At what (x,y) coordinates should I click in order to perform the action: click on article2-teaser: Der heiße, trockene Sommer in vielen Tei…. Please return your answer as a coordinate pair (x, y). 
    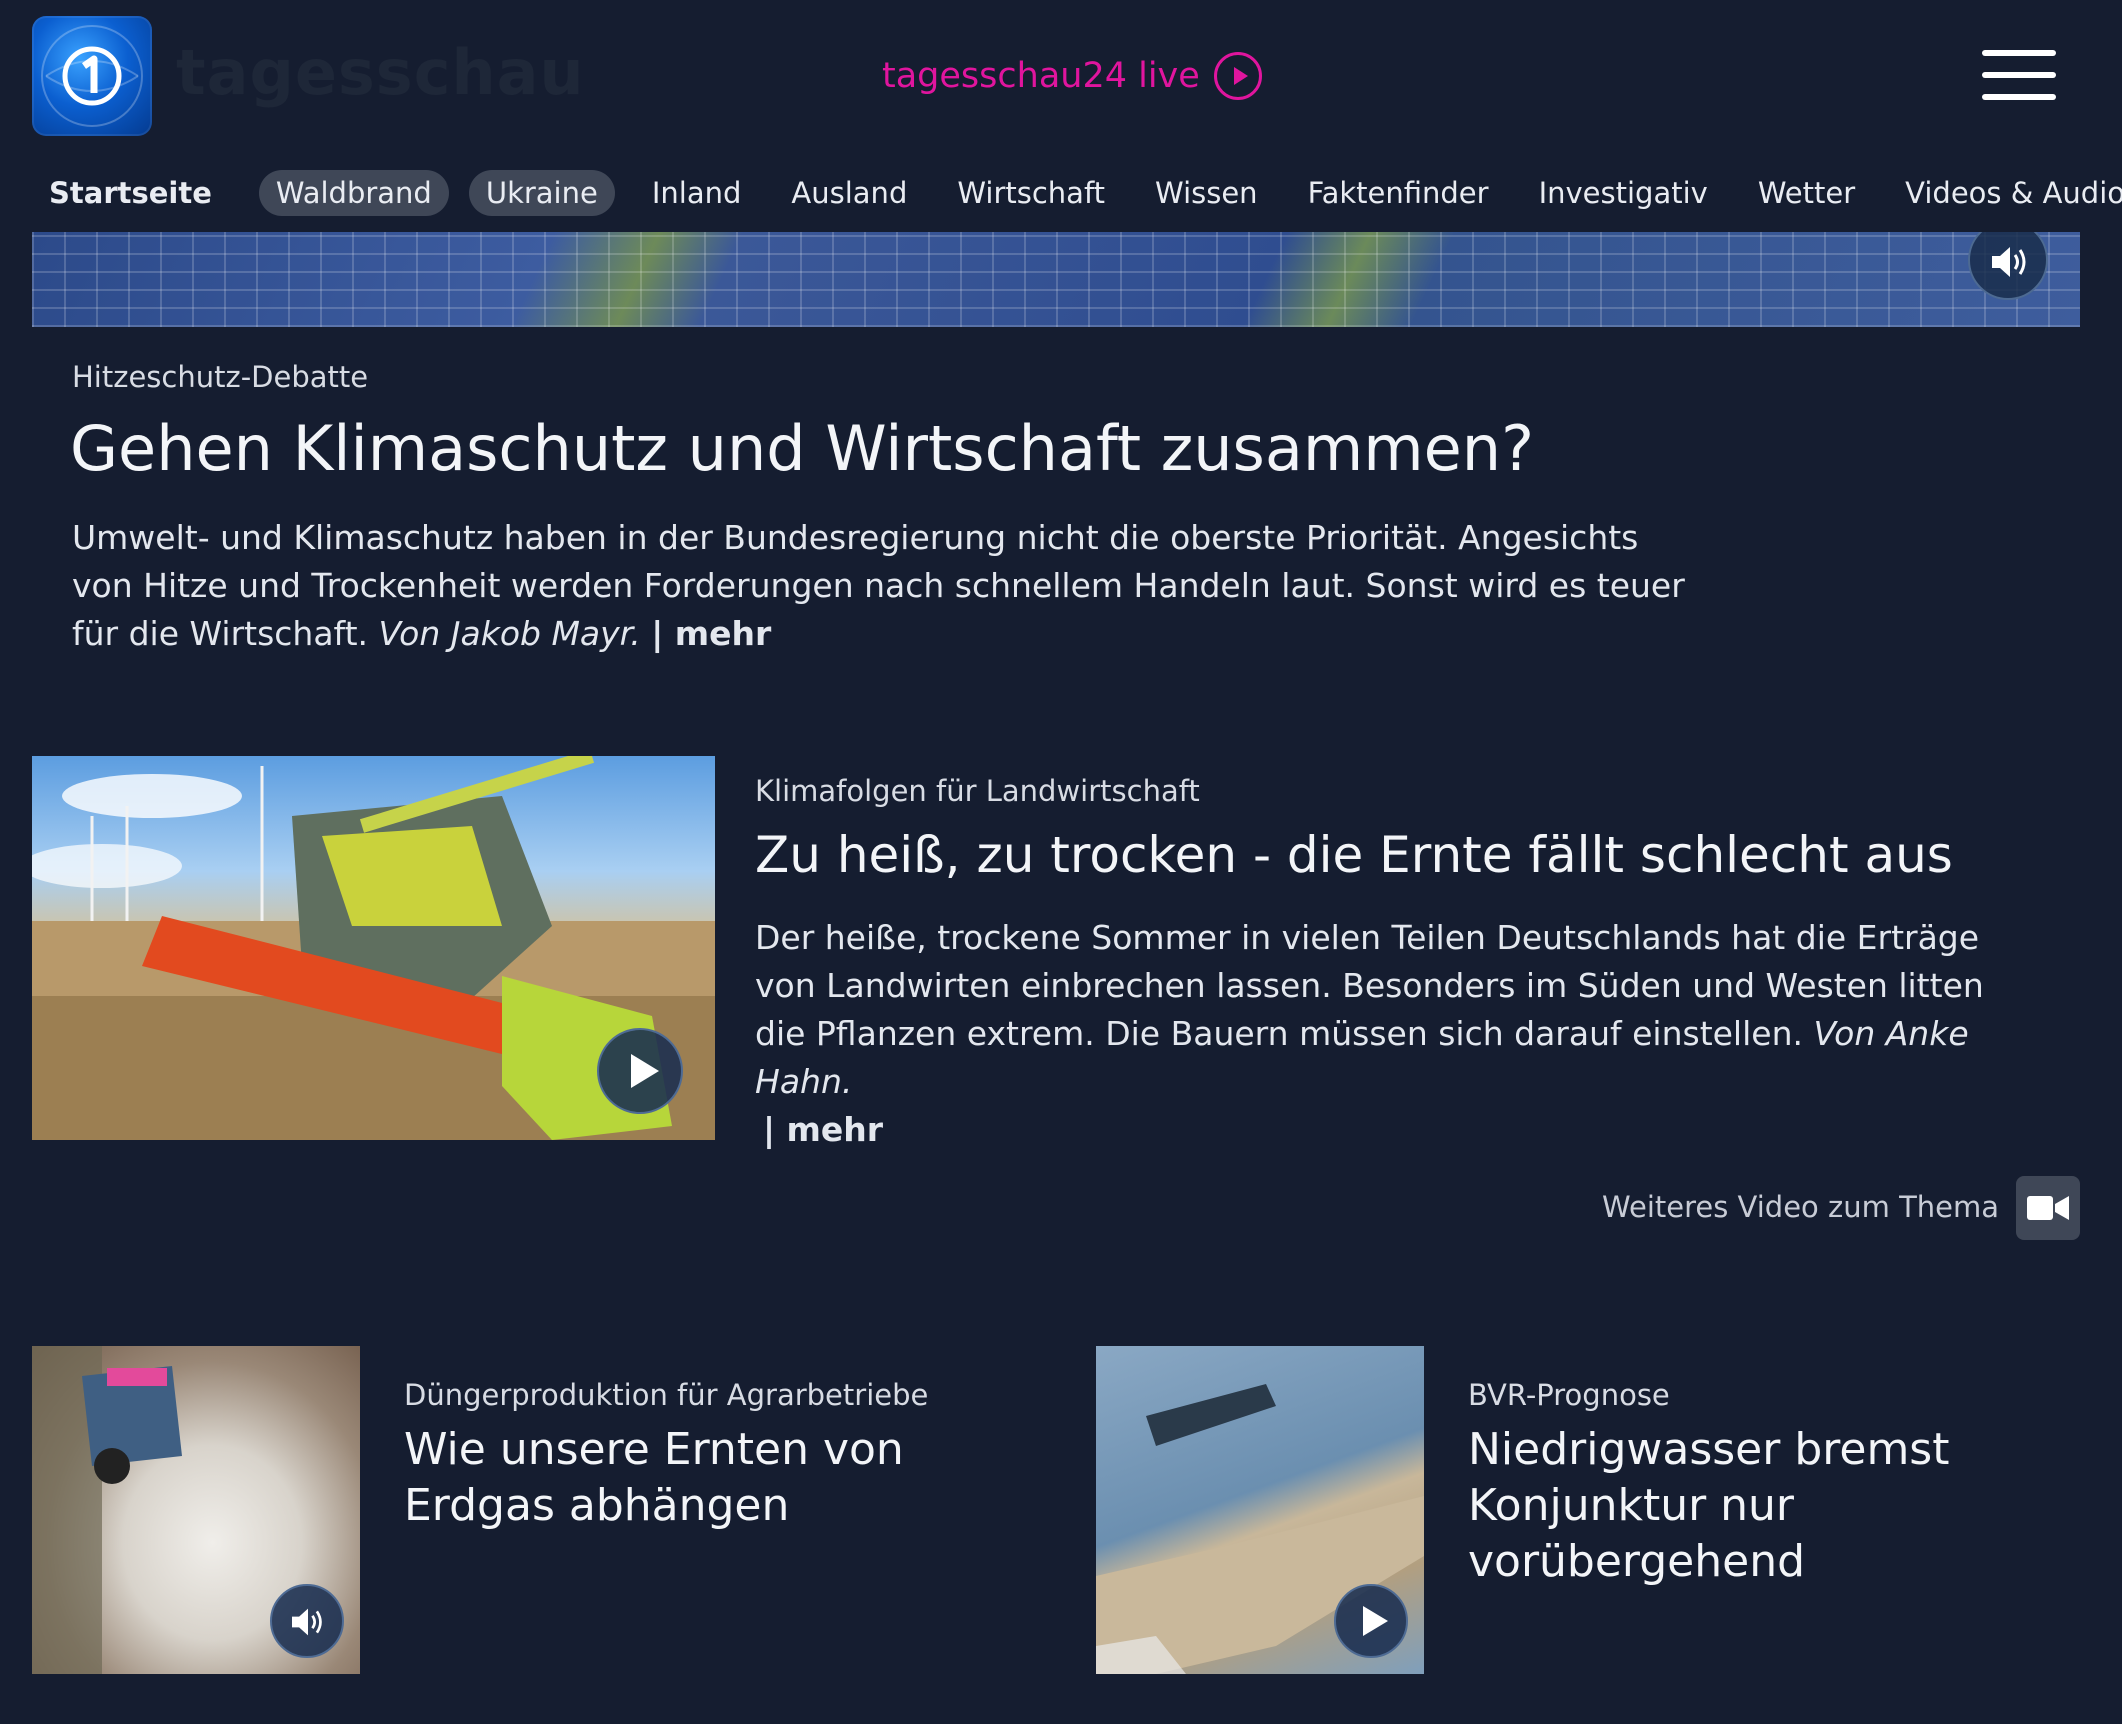
    Looking at the image, I should click on (1385, 1034).